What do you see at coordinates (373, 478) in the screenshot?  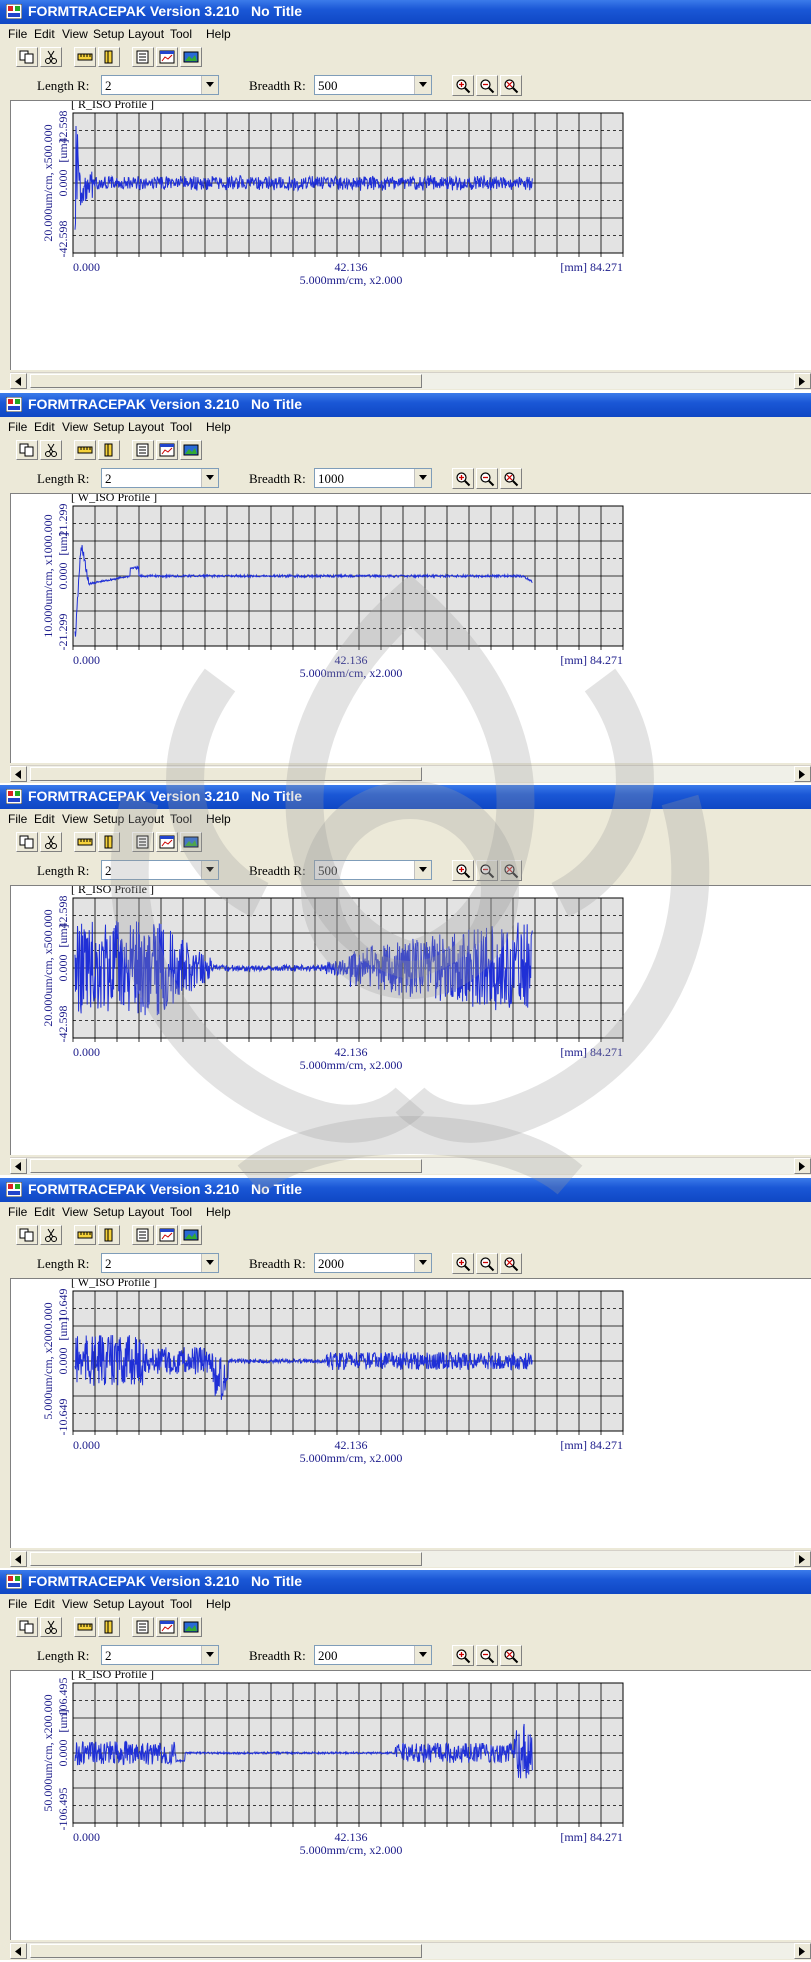 I see `breadth-select: 1000` at bounding box center [373, 478].